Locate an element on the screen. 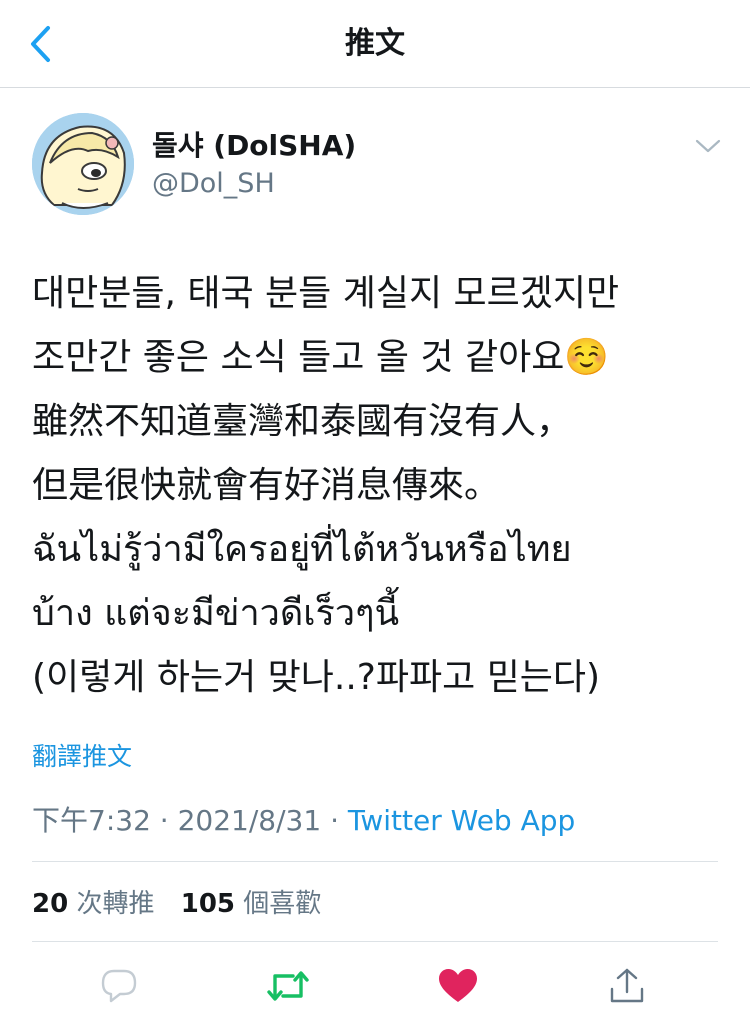 This screenshot has width=750, height=1024. like-label: 個喜歡 is located at coordinates (282, 904).